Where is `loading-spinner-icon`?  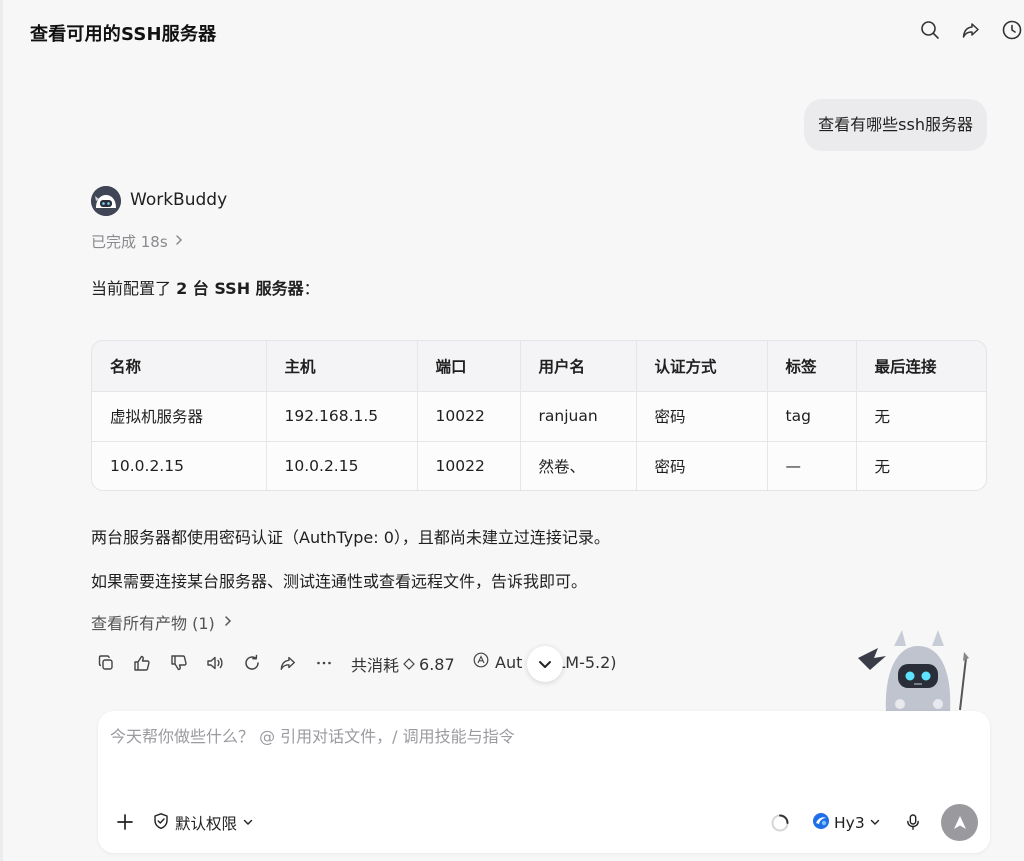
loading-spinner-icon is located at coordinates (780, 823).